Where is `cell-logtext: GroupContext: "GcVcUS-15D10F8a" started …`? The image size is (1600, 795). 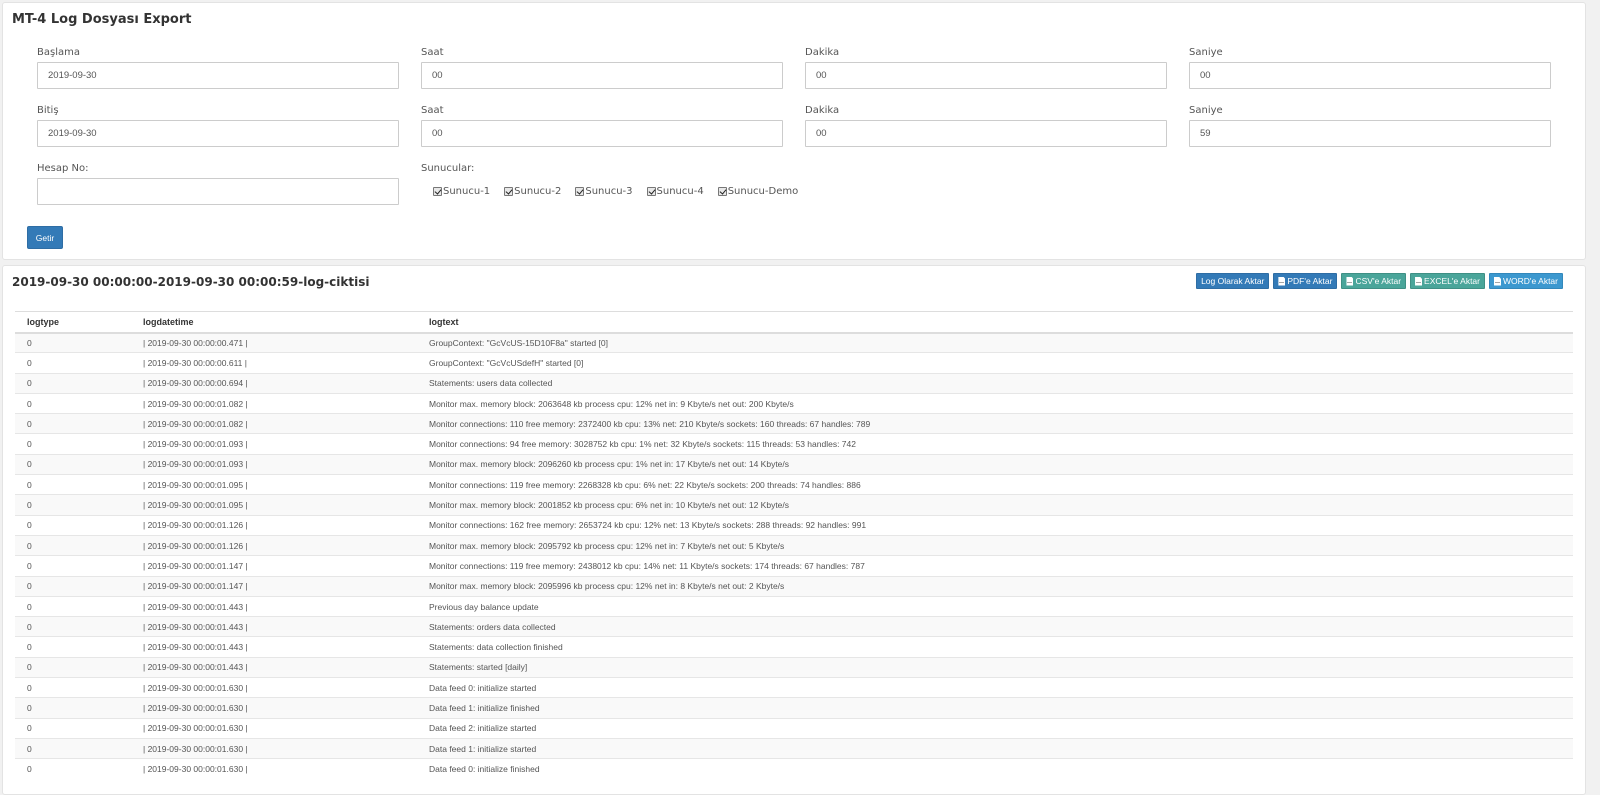 cell-logtext: GroupContext: "GcVcUS-15D10F8a" started … is located at coordinates (995, 342).